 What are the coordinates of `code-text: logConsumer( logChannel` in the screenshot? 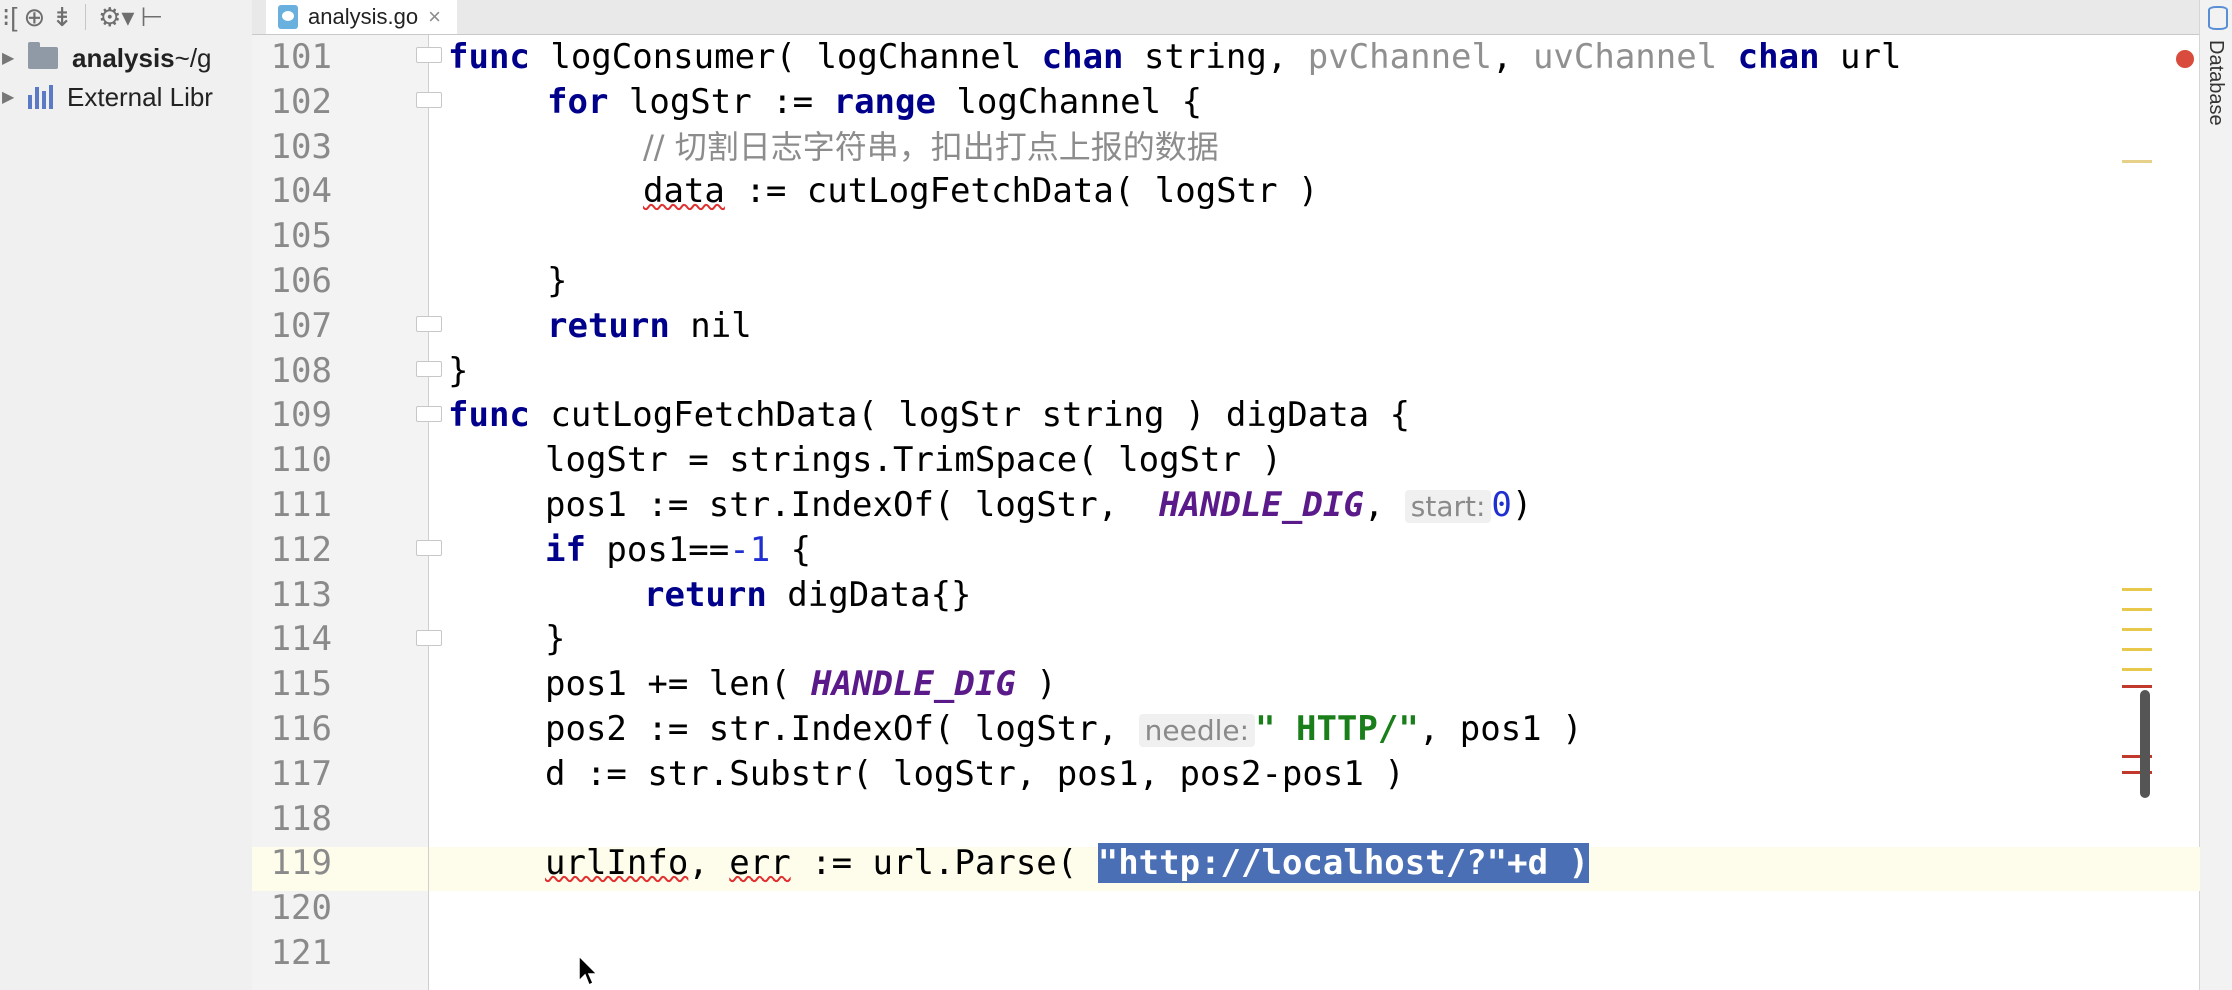 It's located at (785, 57).